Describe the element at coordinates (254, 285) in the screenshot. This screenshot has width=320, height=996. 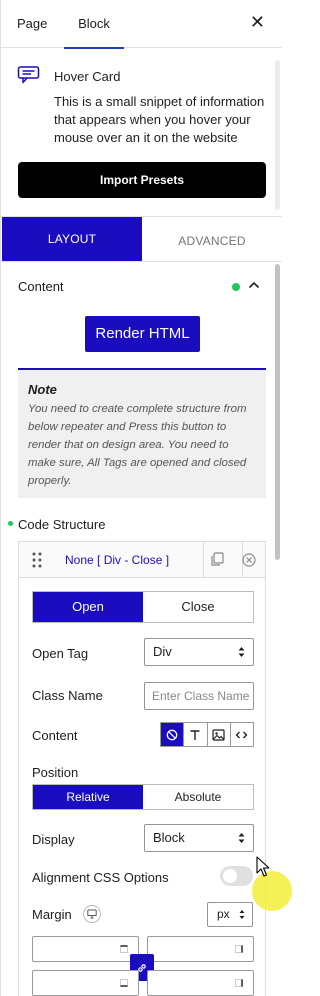
I see `chevron-up-icon` at that location.